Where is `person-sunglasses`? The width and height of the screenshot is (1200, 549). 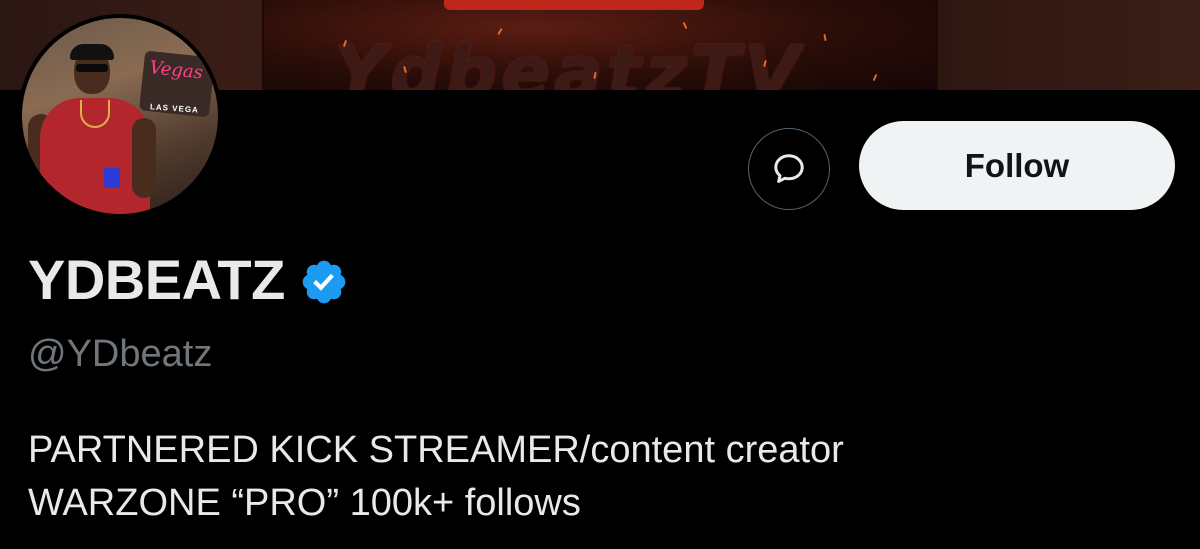 person-sunglasses is located at coordinates (92, 68).